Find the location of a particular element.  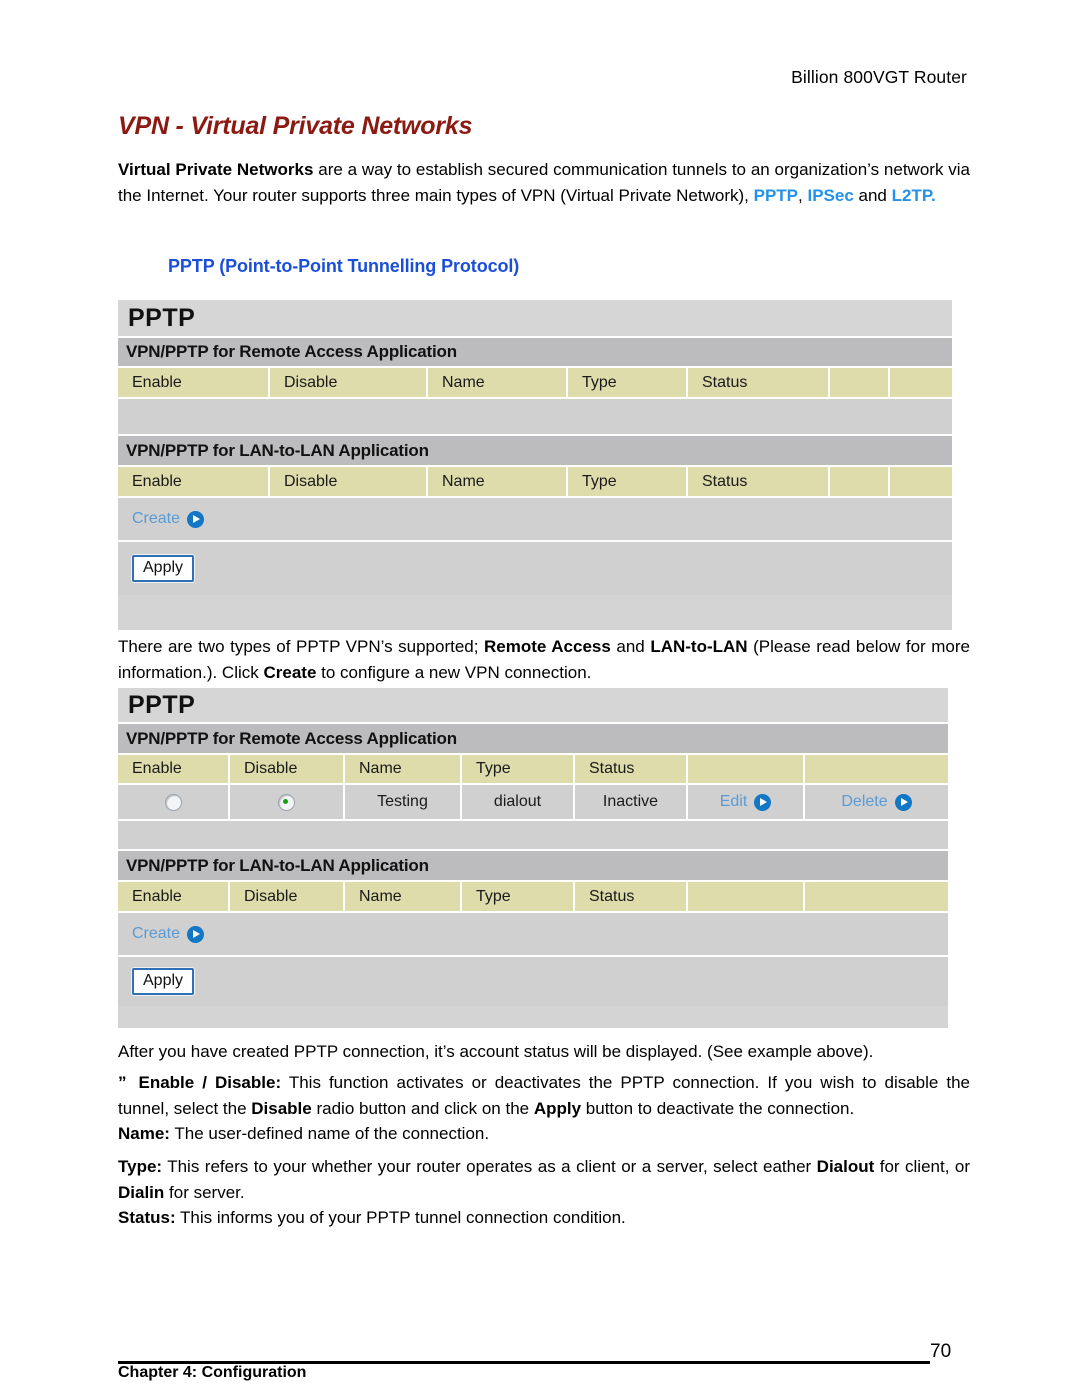

cell-delete: Delete is located at coordinates (876, 802).